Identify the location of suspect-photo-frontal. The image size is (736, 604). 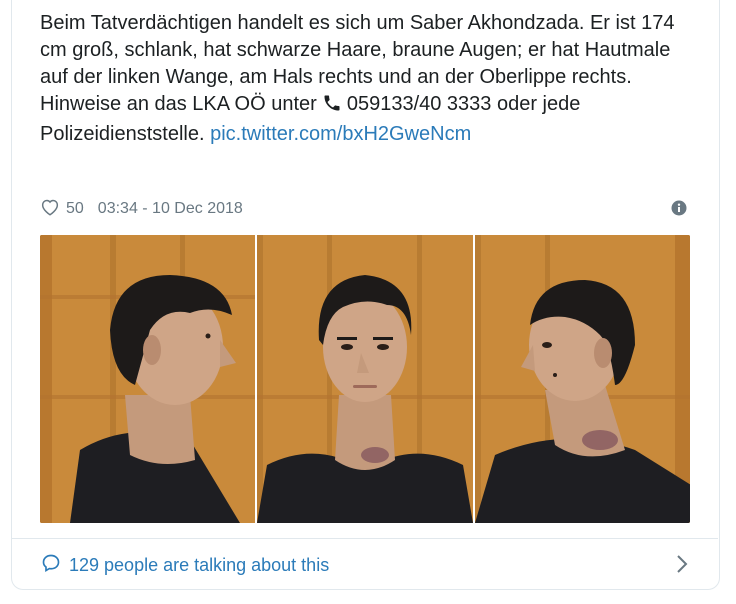
(365, 379).